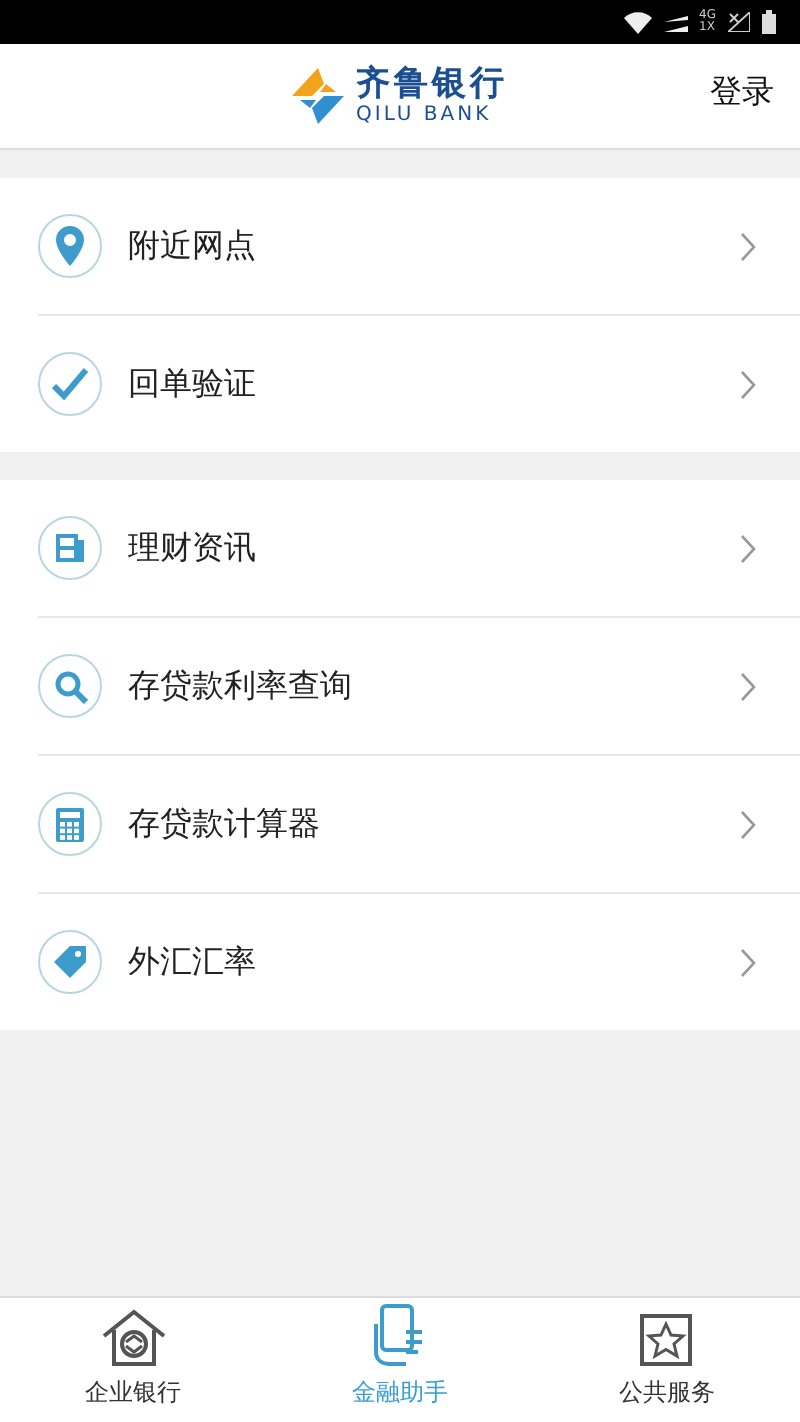  Describe the element at coordinates (769, 22) in the screenshot. I see `battery-icon` at that location.